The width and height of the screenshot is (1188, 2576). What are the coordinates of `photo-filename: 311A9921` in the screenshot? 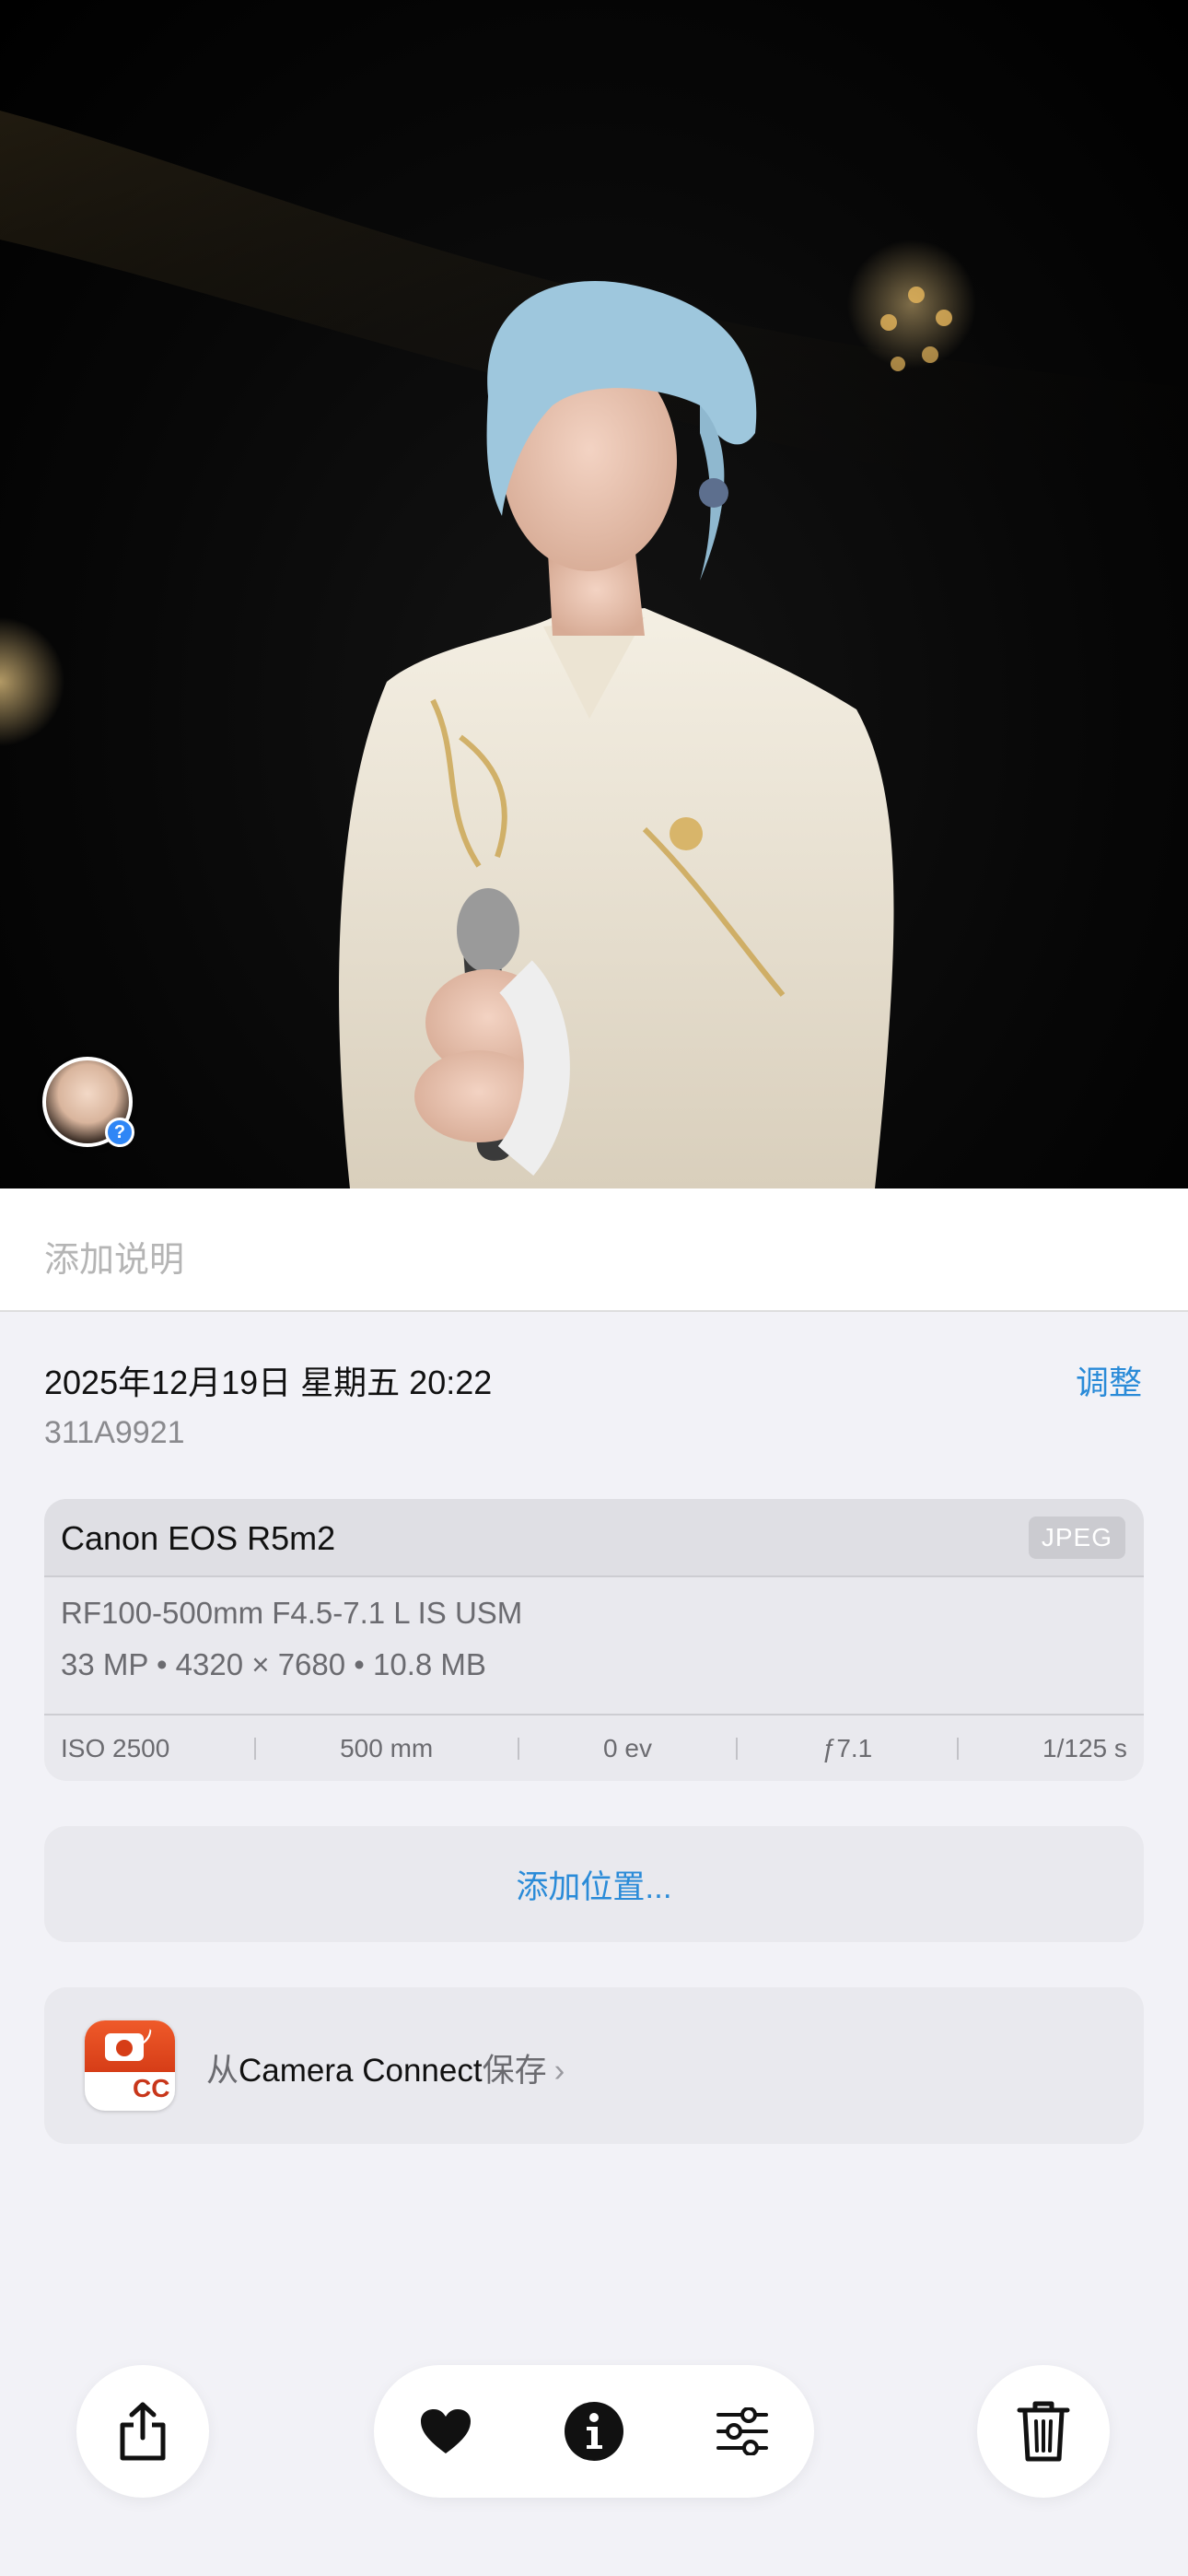 It's located at (114, 1432).